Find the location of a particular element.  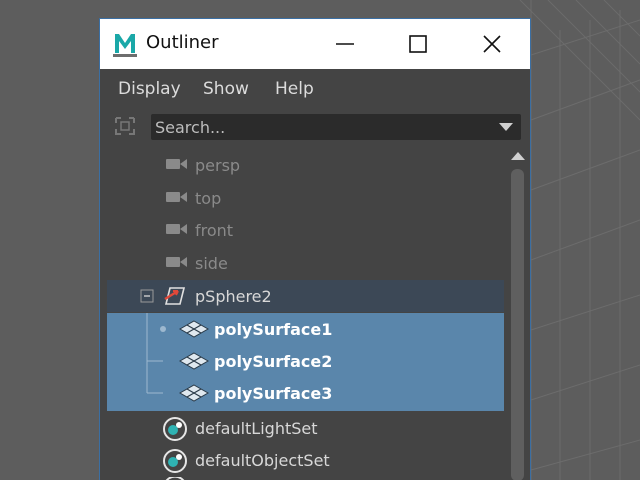

maximize-icon is located at coordinates (418, 44).